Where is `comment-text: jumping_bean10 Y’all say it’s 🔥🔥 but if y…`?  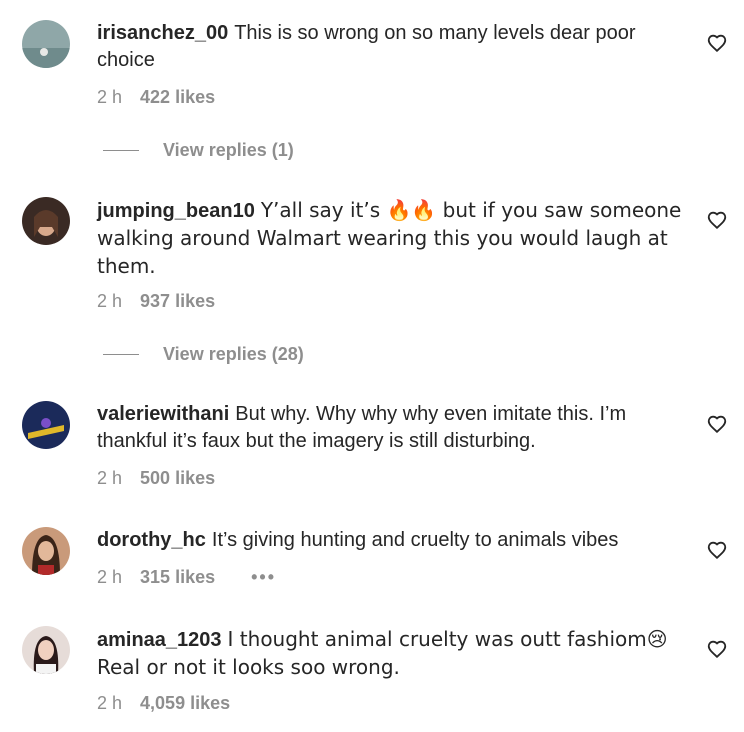
comment-text: jumping_bean10 Y’all say it’s 🔥🔥 but if y… is located at coordinates (397, 239).